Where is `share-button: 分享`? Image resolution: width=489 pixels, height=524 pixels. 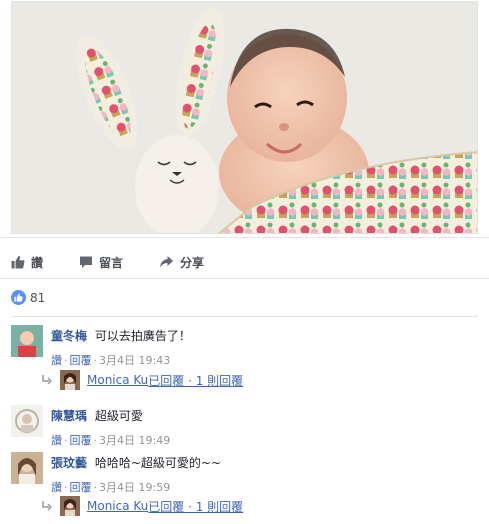 share-button: 分享 is located at coordinates (181, 262).